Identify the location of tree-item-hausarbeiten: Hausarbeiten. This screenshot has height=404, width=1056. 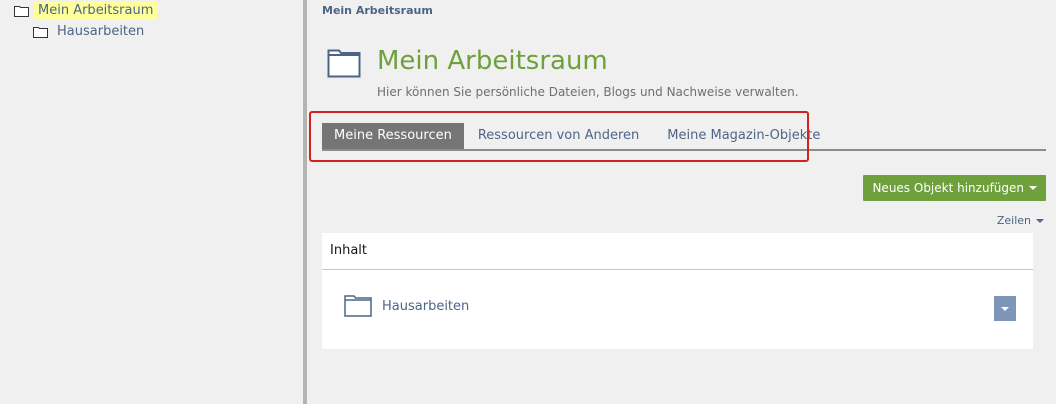
(90, 32).